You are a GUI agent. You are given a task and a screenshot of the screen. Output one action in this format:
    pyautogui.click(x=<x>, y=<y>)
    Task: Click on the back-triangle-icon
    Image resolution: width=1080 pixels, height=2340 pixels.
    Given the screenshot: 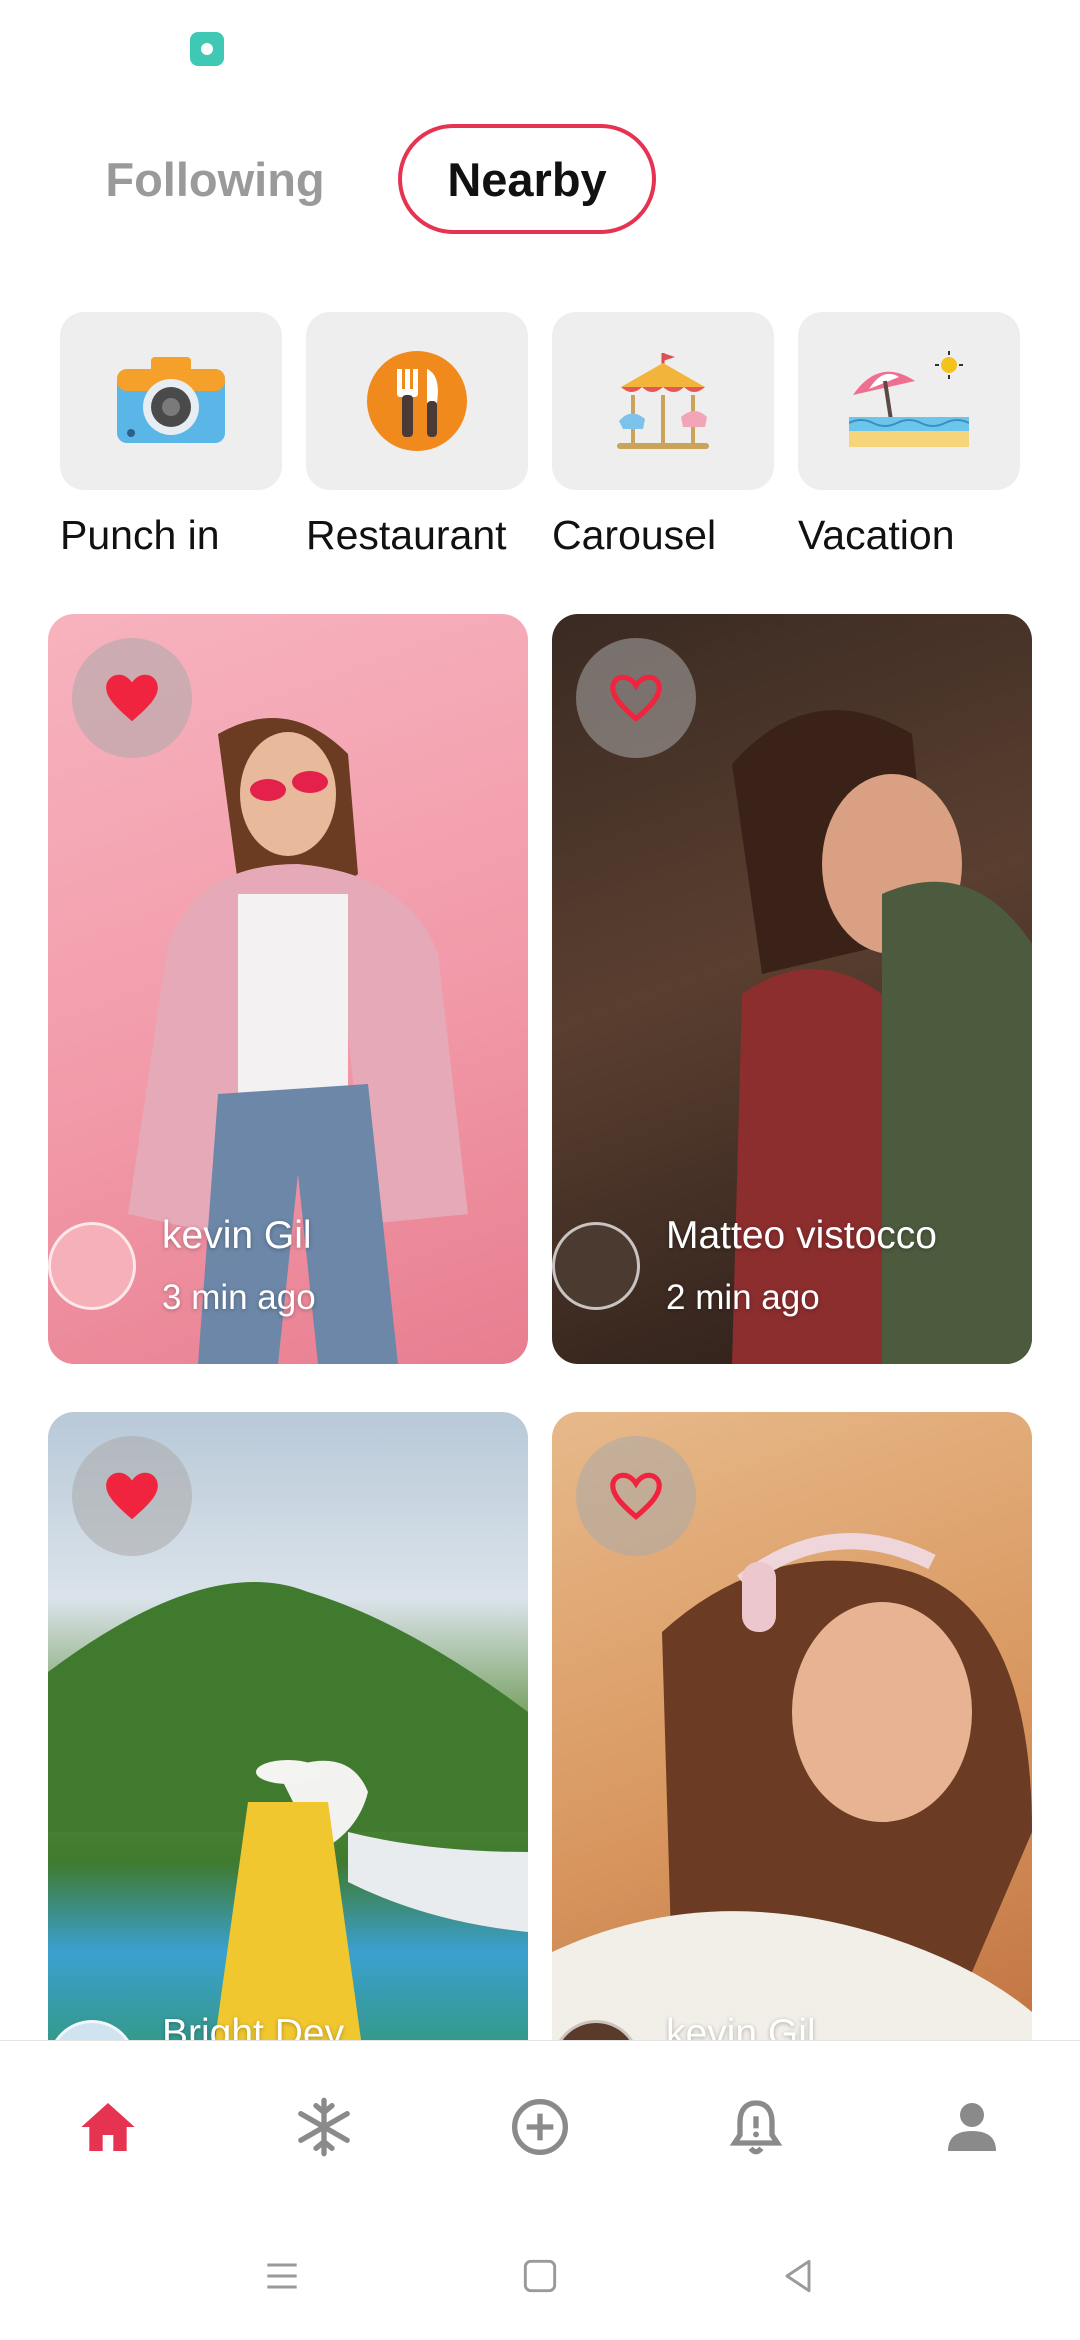 What is the action you would take?
    pyautogui.click(x=798, y=2276)
    